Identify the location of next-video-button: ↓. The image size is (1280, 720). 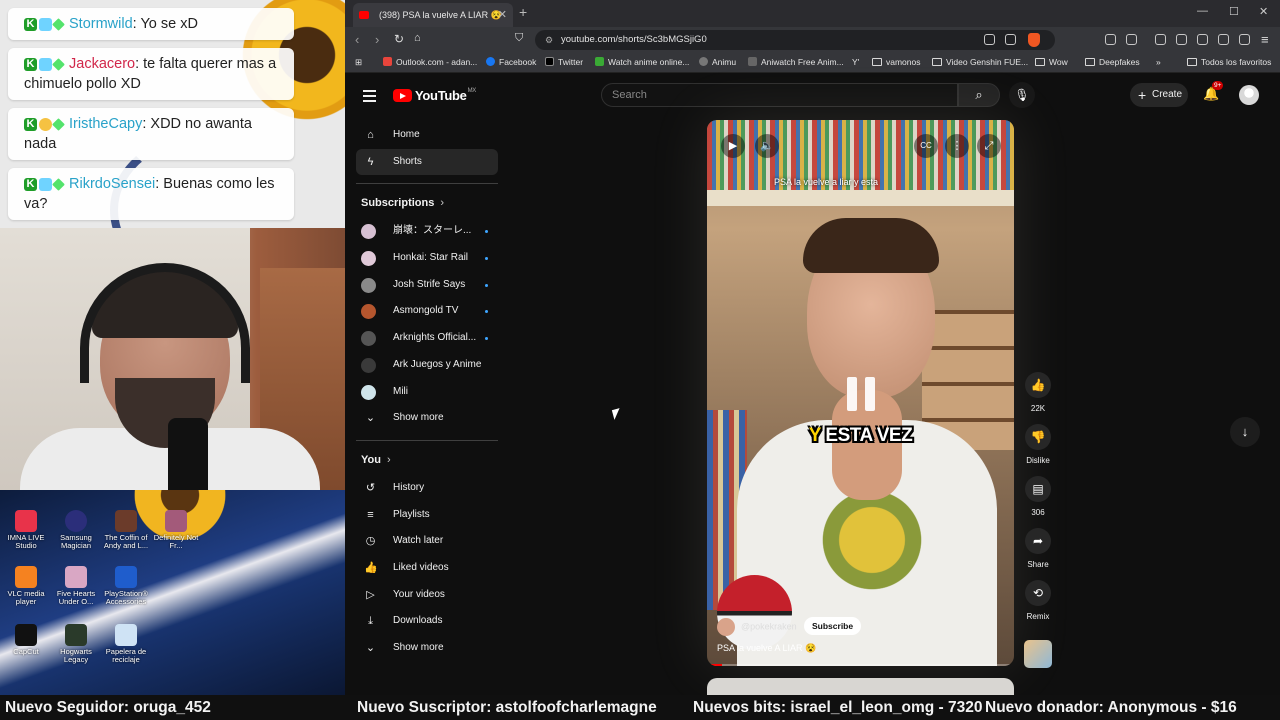
(1245, 432).